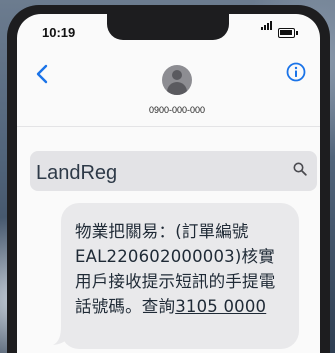 Image resolution: width=335 pixels, height=353 pixels. I want to click on search-input: LandReg, so click(76, 173).